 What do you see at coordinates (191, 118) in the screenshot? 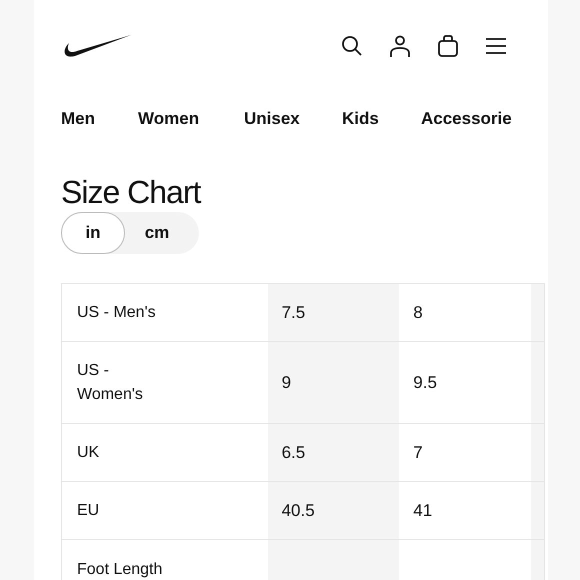
I see `nav-link: Women` at bounding box center [191, 118].